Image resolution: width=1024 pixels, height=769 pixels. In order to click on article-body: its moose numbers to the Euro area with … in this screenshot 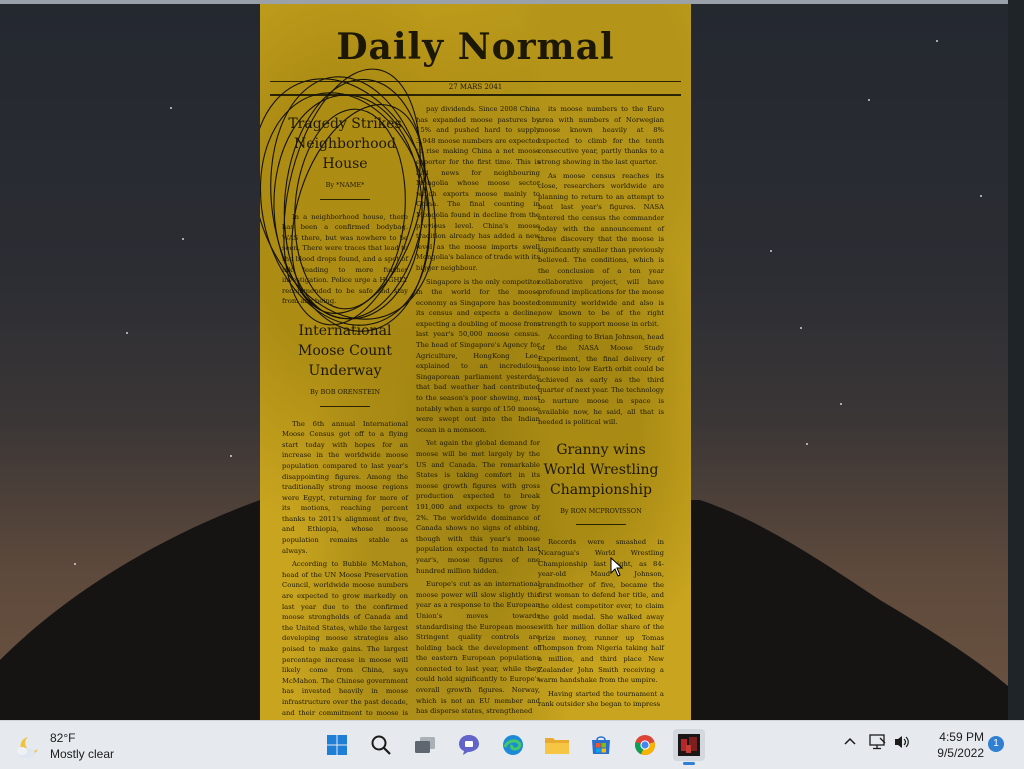, I will do `click(601, 266)`.